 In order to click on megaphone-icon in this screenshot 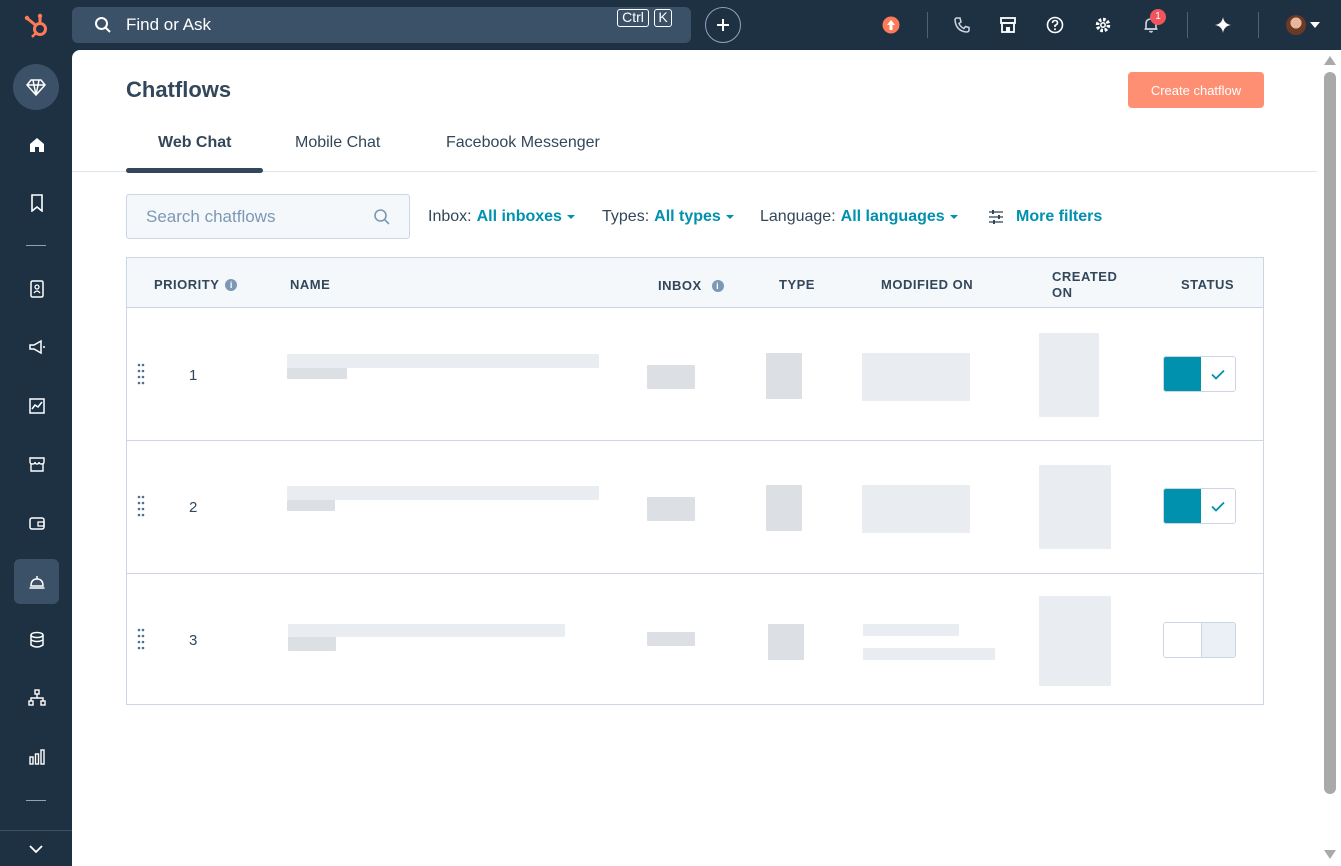, I will do `click(36, 346)`.